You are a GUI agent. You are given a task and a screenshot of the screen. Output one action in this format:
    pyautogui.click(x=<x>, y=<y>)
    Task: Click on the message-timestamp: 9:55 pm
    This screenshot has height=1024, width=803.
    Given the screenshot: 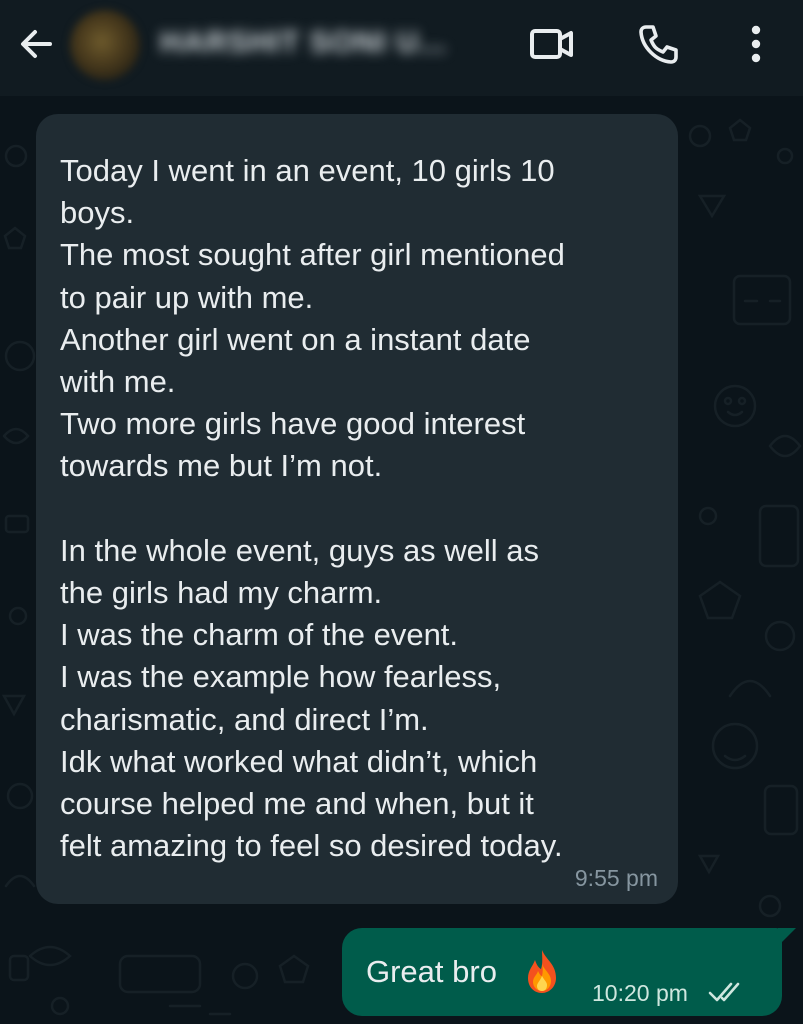 What is the action you would take?
    pyautogui.click(x=616, y=878)
    